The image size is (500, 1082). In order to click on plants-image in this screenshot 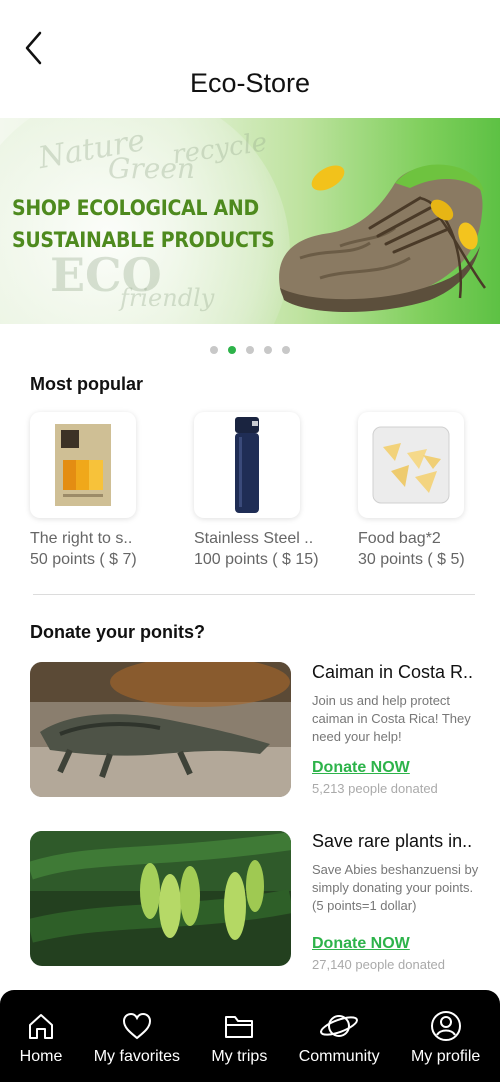, I will do `click(160, 898)`.